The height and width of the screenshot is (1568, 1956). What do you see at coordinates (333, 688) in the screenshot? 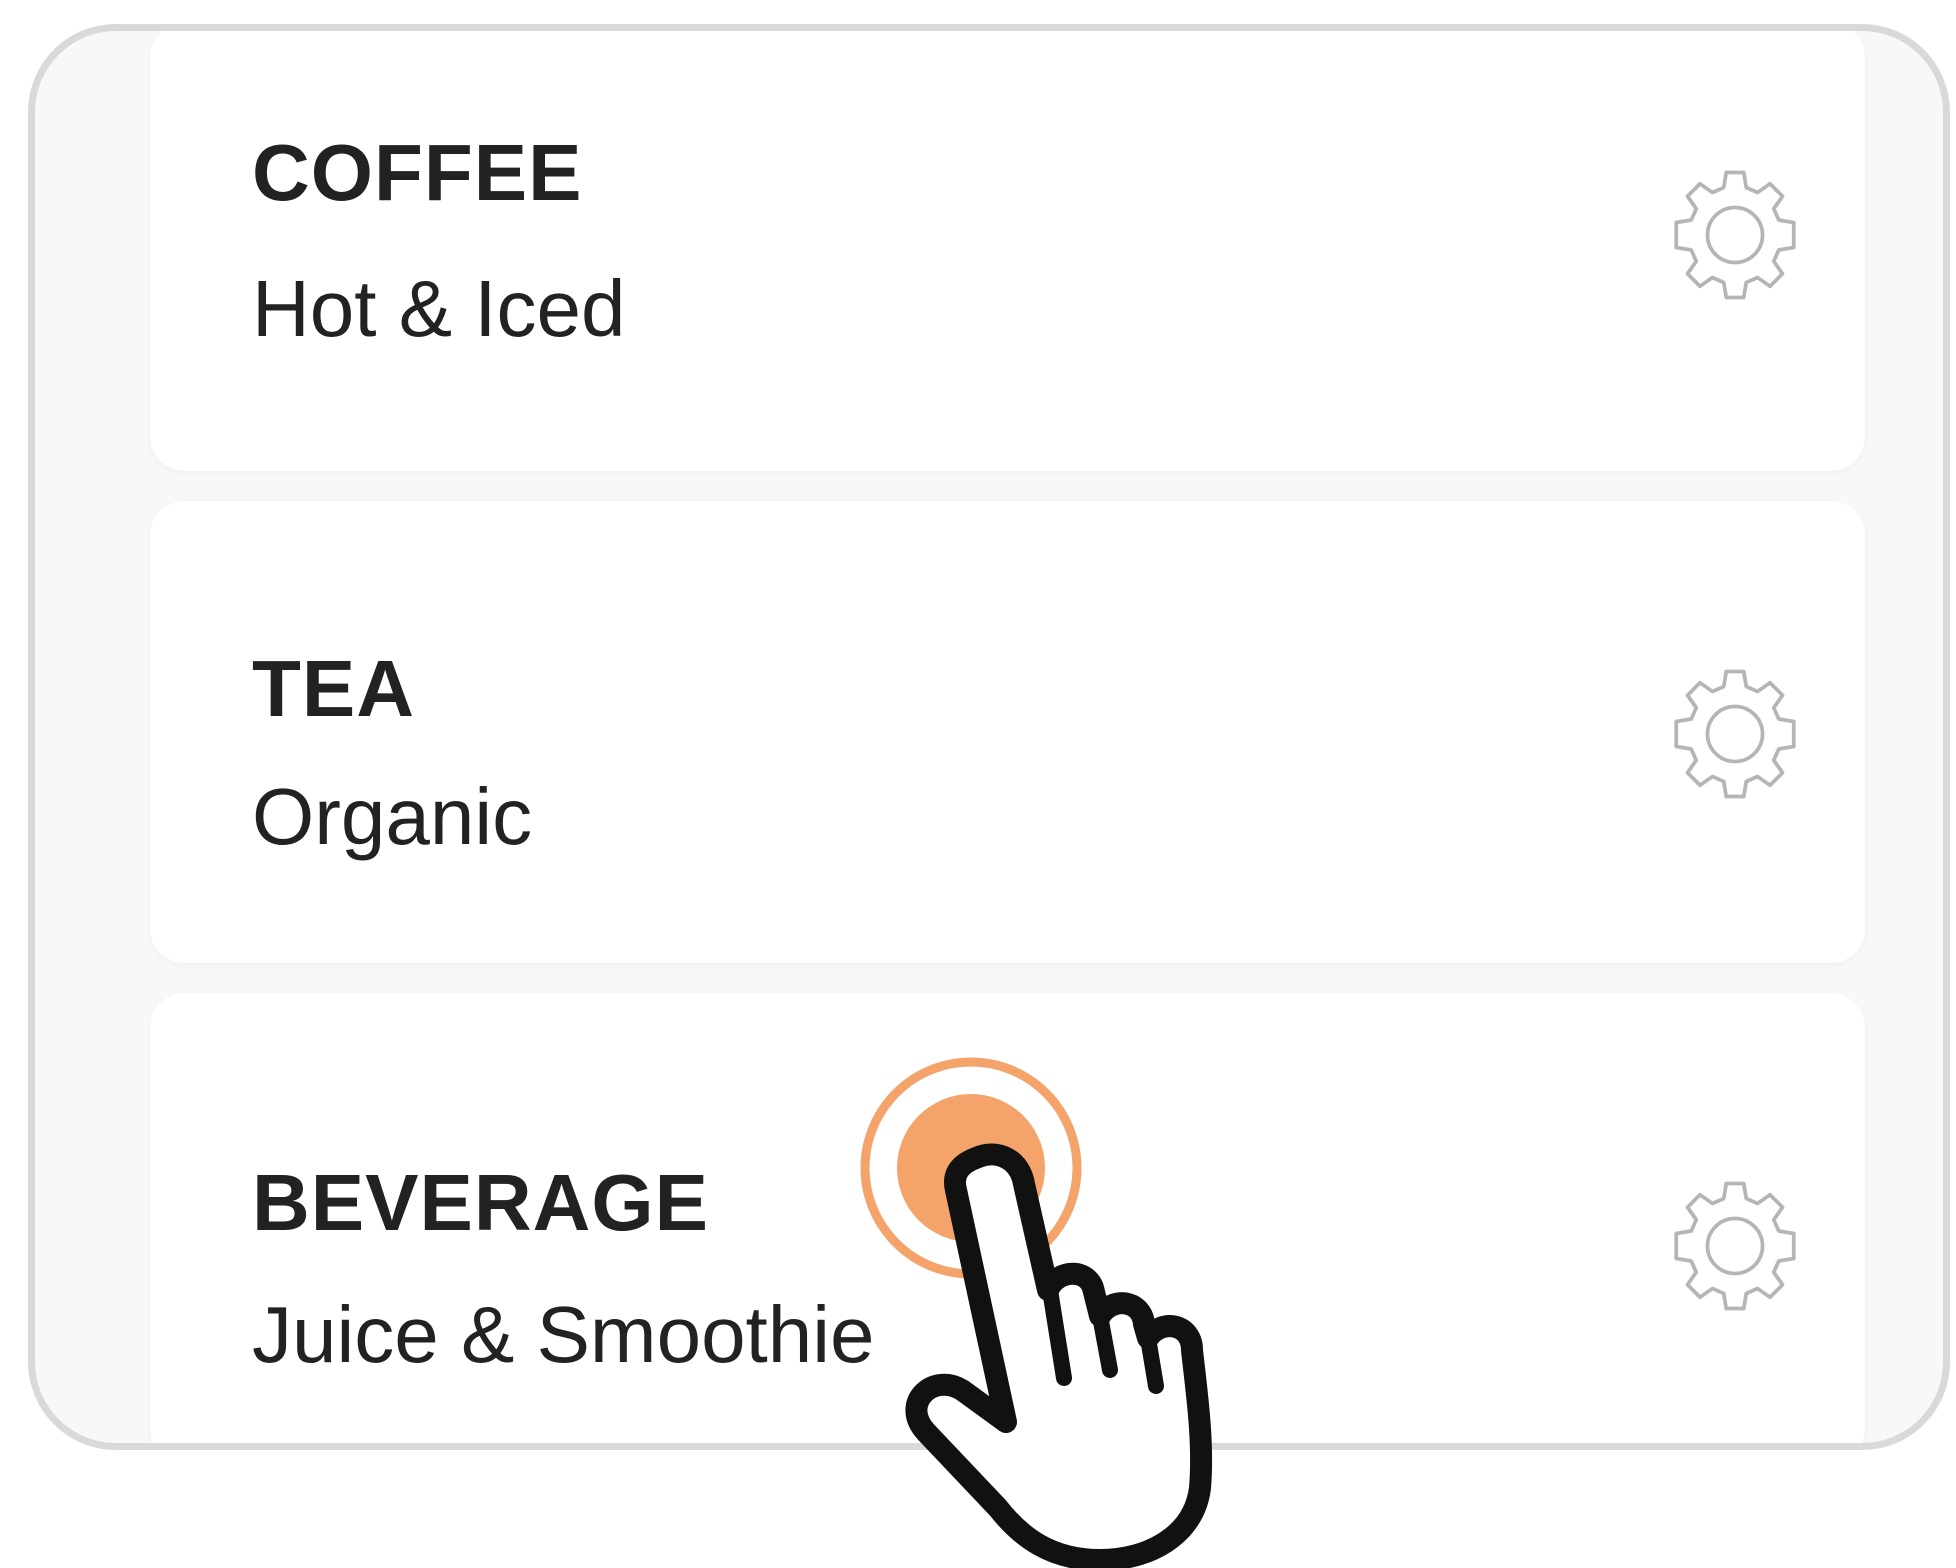
I see `category-title: TEA` at bounding box center [333, 688].